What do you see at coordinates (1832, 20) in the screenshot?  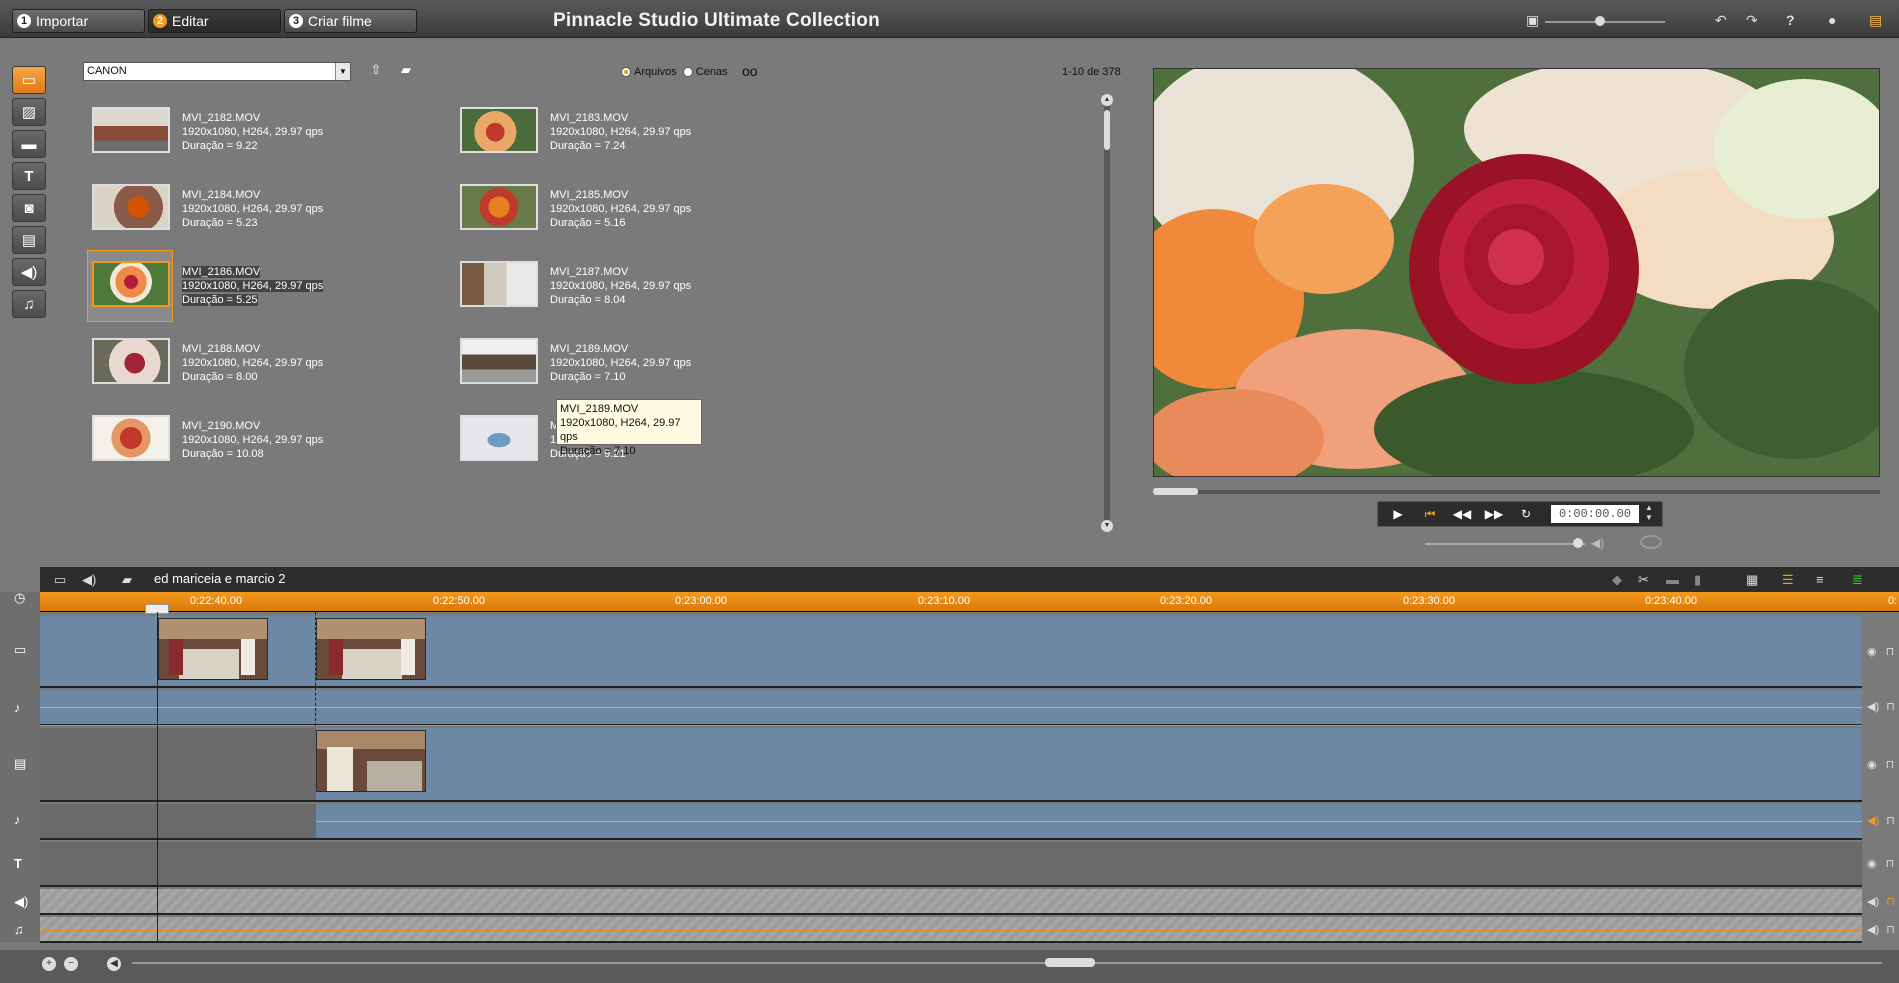 I see `lightbulb-icon: ●` at bounding box center [1832, 20].